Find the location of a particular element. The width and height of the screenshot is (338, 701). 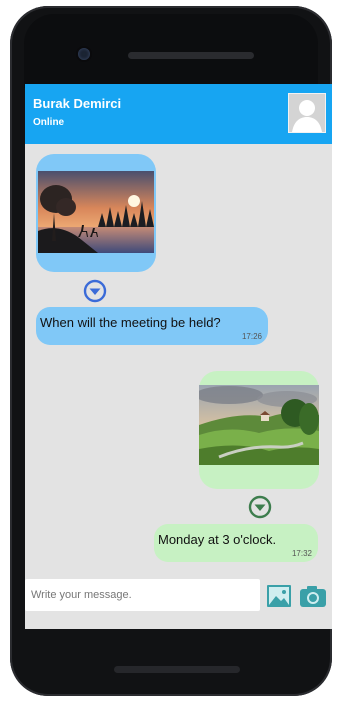

green-valley-picture is located at coordinates (259, 425).